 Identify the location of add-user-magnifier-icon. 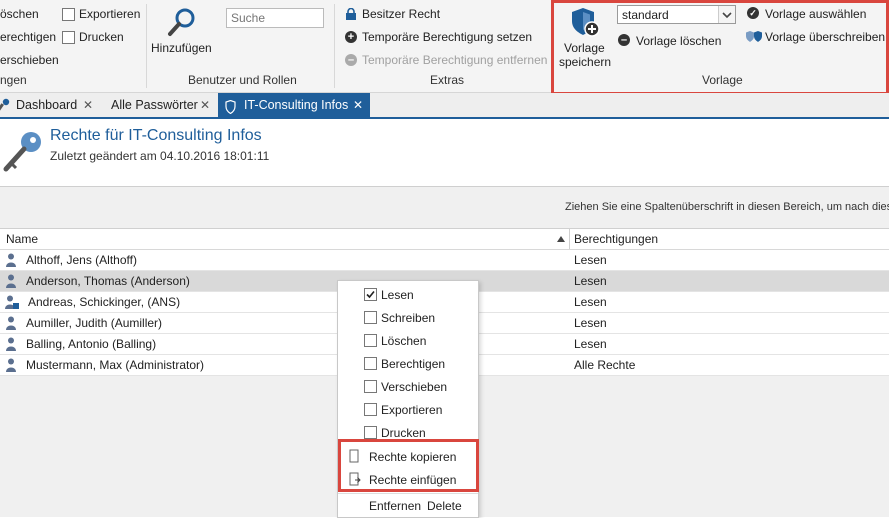
(182, 22).